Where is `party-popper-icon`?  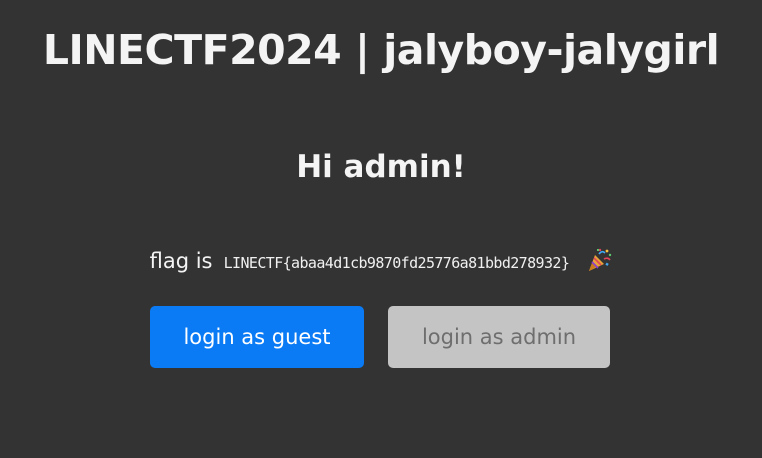
party-popper-icon is located at coordinates (599, 260).